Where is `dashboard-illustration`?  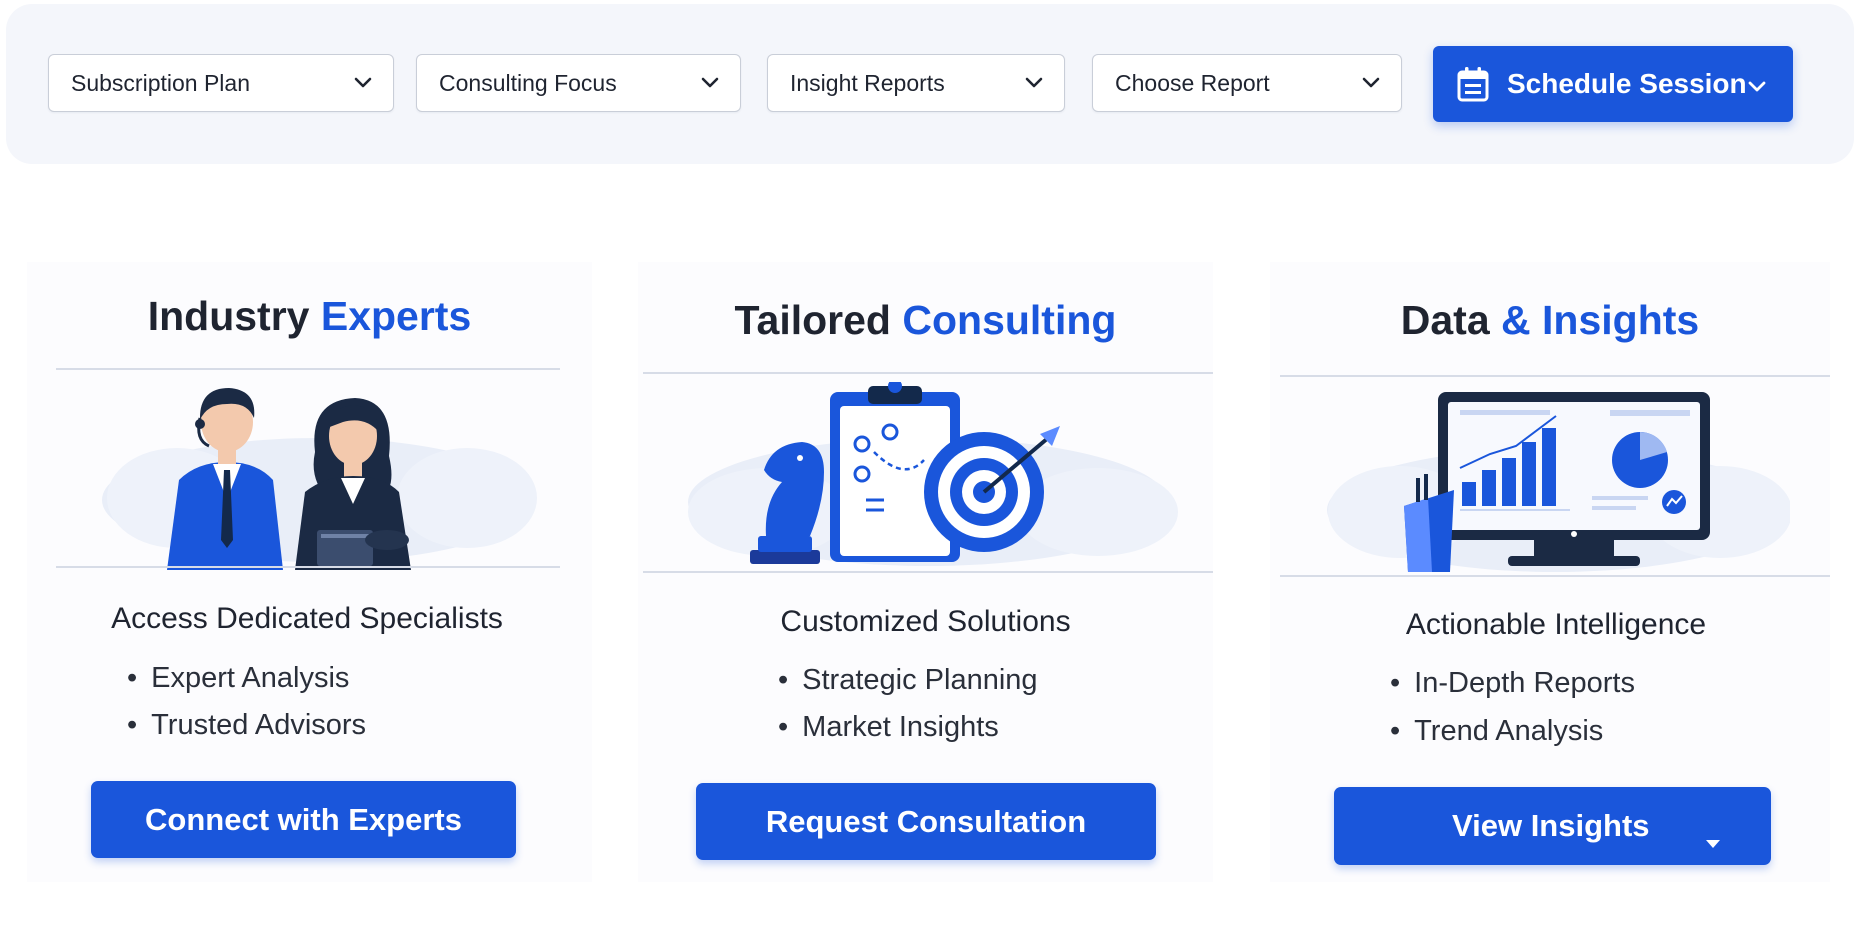
dashboard-illustration is located at coordinates (1556, 481).